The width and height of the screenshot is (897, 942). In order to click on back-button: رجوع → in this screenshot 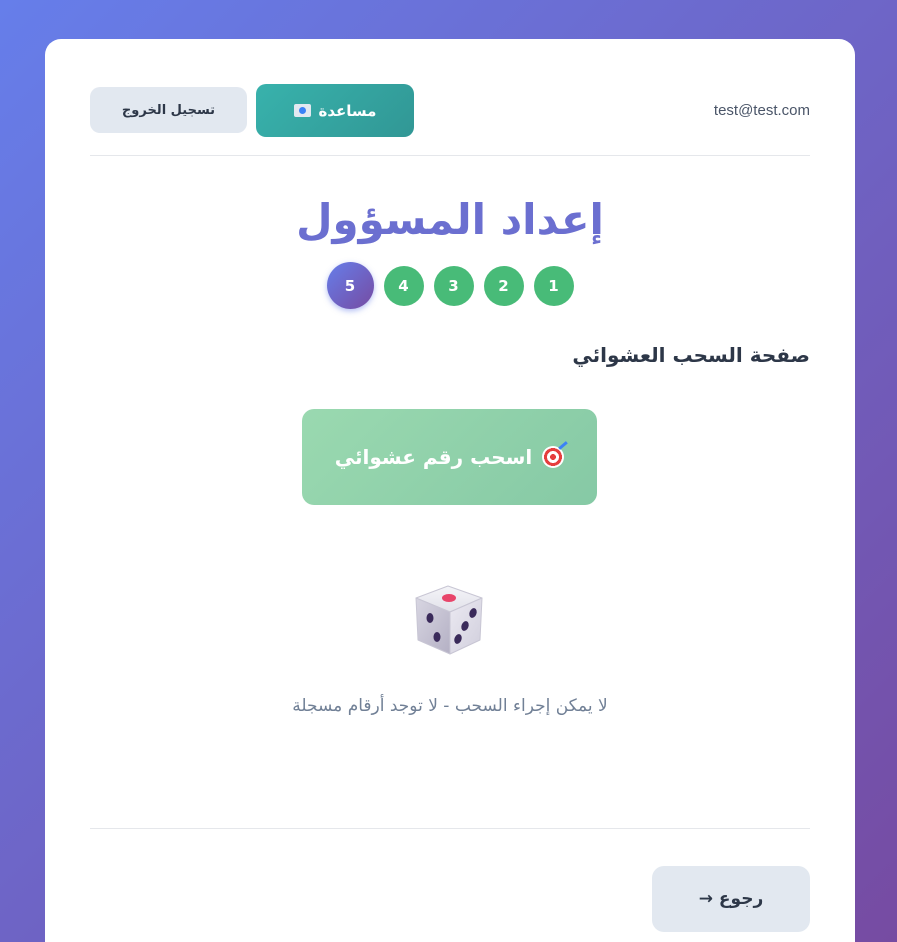, I will do `click(731, 899)`.